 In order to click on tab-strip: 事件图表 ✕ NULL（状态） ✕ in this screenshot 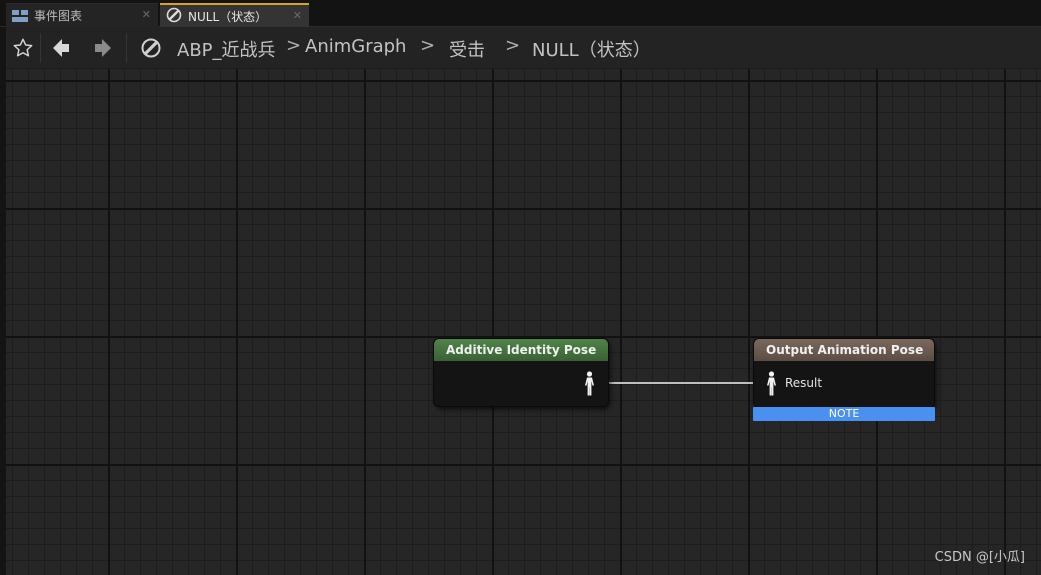, I will do `click(520, 13)`.